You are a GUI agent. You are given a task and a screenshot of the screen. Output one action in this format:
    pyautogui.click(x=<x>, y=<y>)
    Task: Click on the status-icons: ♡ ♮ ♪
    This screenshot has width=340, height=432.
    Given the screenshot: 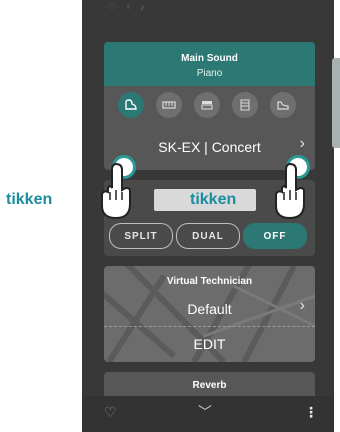 What is the action you would take?
    pyautogui.click(x=128, y=7)
    